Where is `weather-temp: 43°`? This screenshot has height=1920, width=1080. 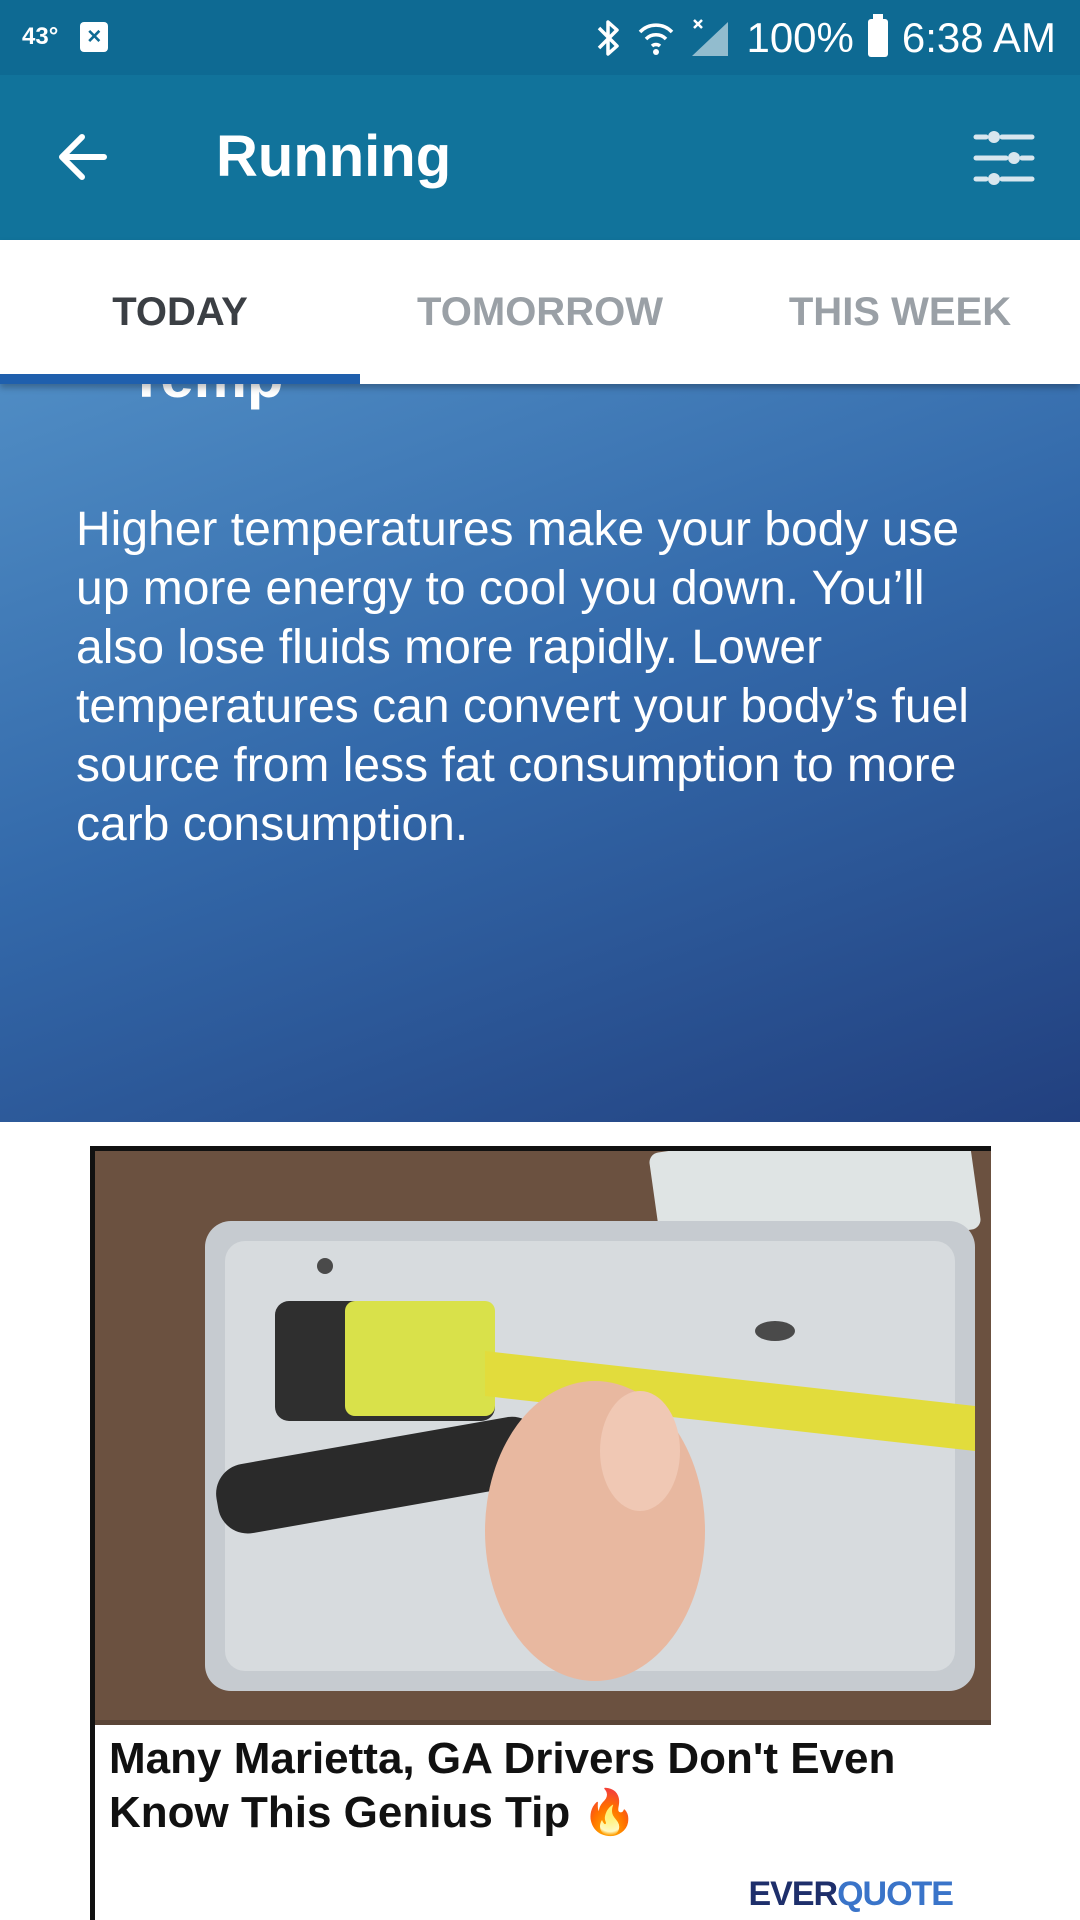 weather-temp: 43° is located at coordinates (40, 36).